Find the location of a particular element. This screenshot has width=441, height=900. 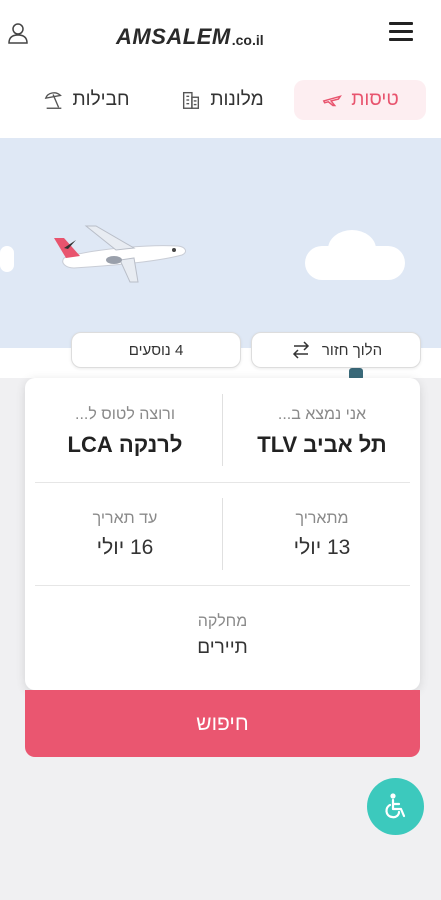

tab-hotels: מלונות is located at coordinates (222, 100).